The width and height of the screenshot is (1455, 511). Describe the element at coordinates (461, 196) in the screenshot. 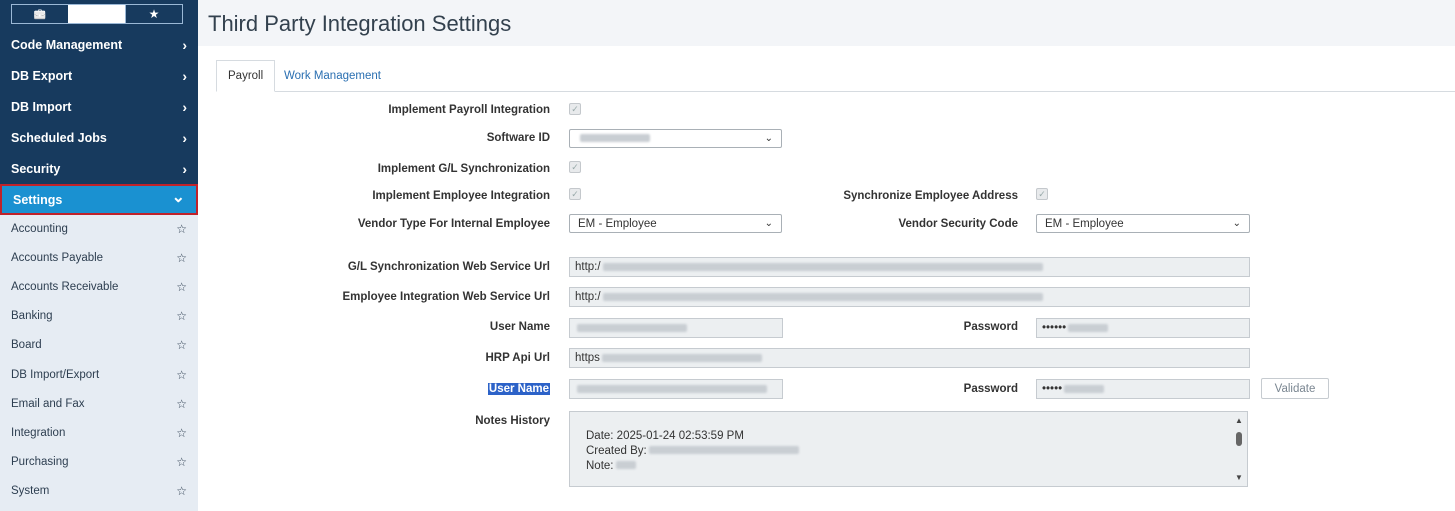

I see `implement-employee-label: Implement Employee Integration` at that location.